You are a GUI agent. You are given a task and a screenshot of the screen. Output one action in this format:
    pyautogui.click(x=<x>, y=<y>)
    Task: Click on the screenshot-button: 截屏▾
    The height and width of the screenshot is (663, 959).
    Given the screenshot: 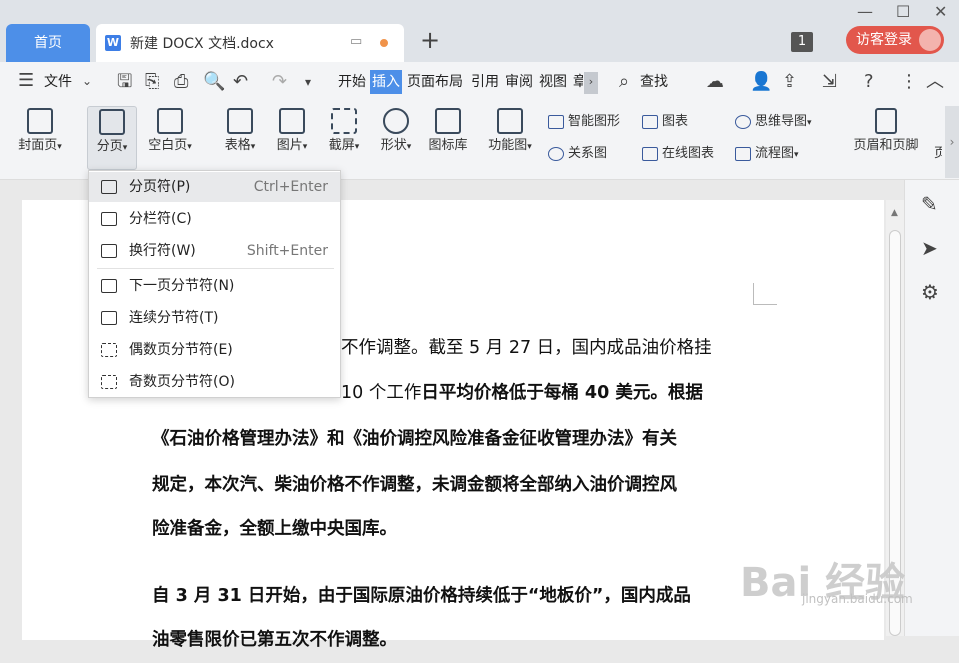 What is the action you would take?
    pyautogui.click(x=344, y=130)
    